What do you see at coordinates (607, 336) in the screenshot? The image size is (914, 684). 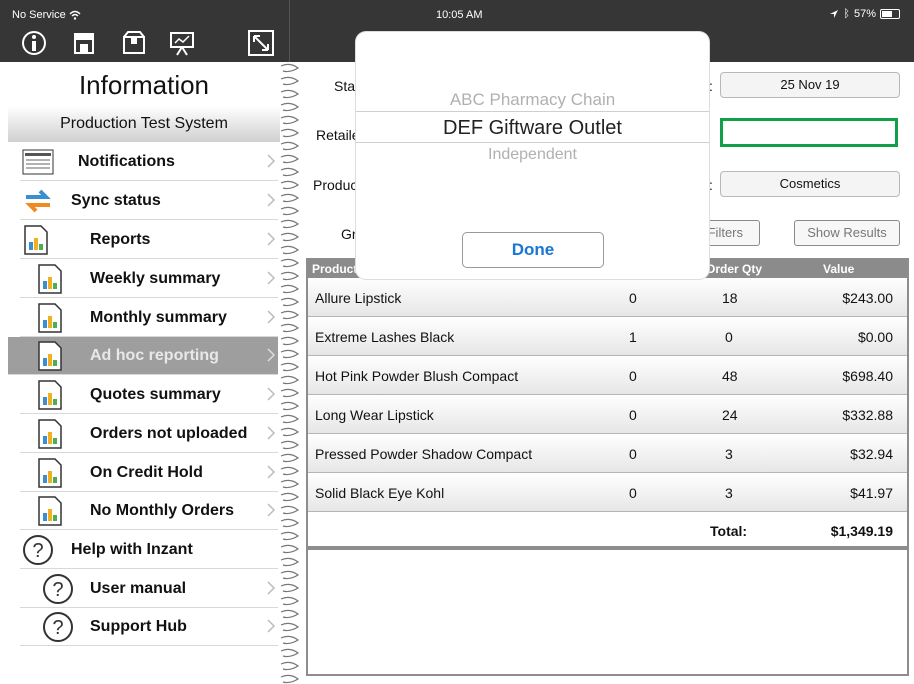 I see `table-row: Extreme Lashes Black 1 0 $0.00` at bounding box center [607, 336].